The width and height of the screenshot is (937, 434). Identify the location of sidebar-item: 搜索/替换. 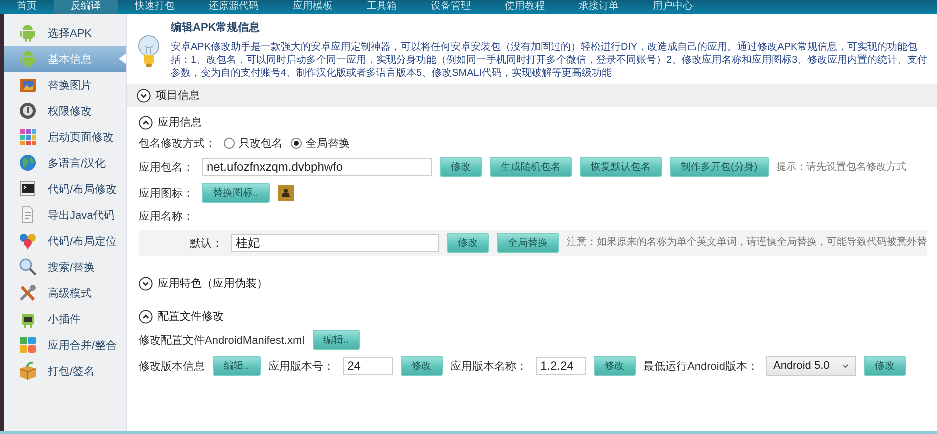
(65, 267).